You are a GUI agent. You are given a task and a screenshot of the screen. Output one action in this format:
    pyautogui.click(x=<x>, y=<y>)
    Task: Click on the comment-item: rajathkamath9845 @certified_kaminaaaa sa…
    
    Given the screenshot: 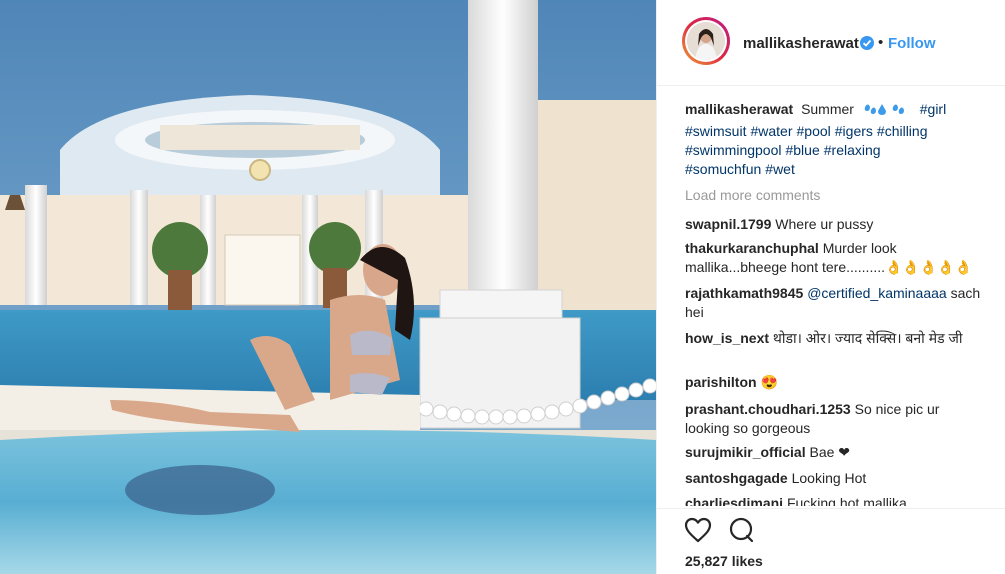 What is the action you would take?
    pyautogui.click(x=835, y=303)
    